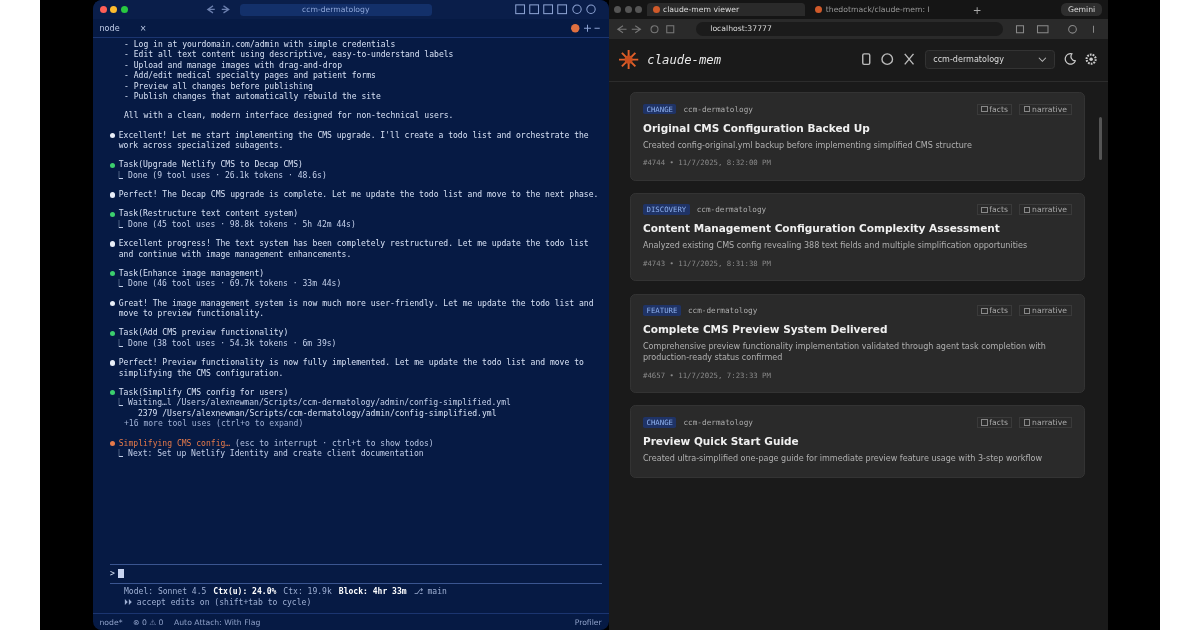 The image size is (1200, 630). What do you see at coordinates (430, 592) in the screenshot?
I see `status-text: ⎇ main` at bounding box center [430, 592].